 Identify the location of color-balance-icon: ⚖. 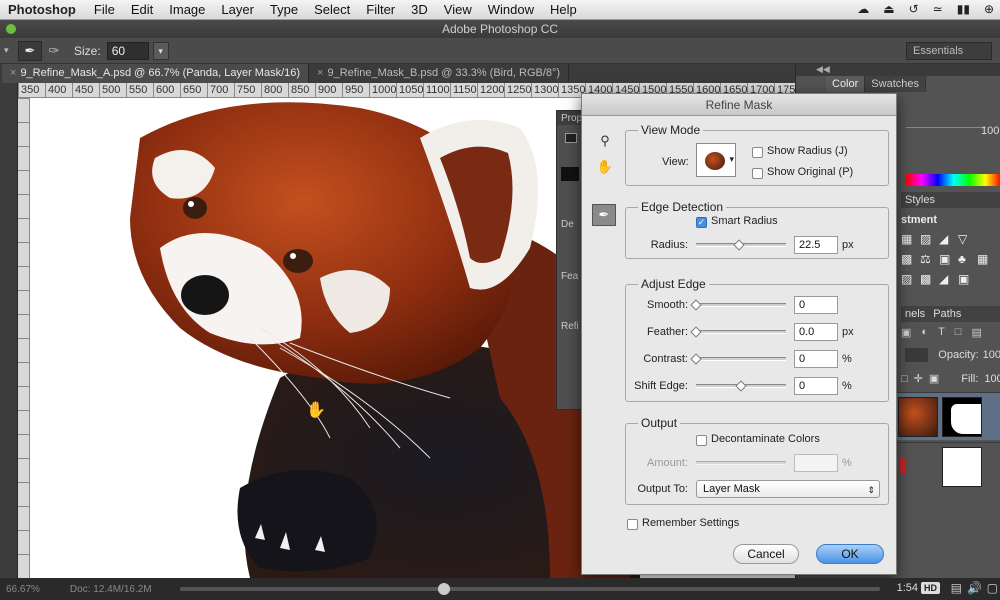
(929, 259).